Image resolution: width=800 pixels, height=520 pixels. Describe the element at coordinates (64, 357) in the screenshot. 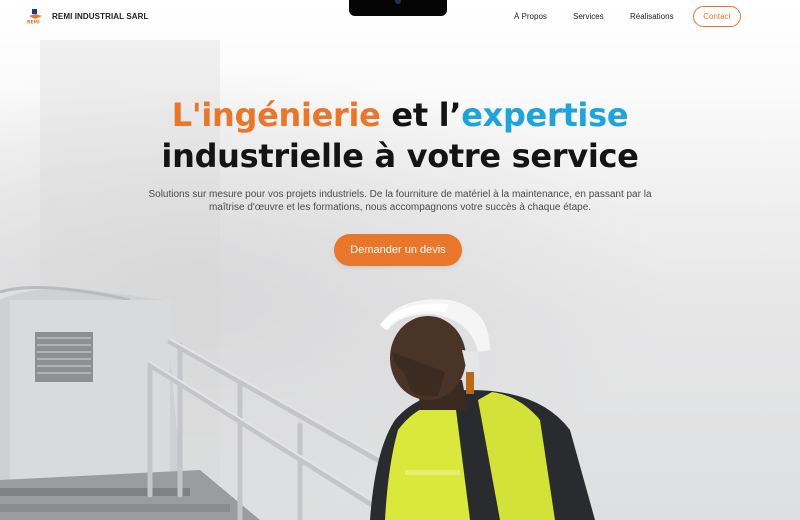

I see `vent-grille` at that location.